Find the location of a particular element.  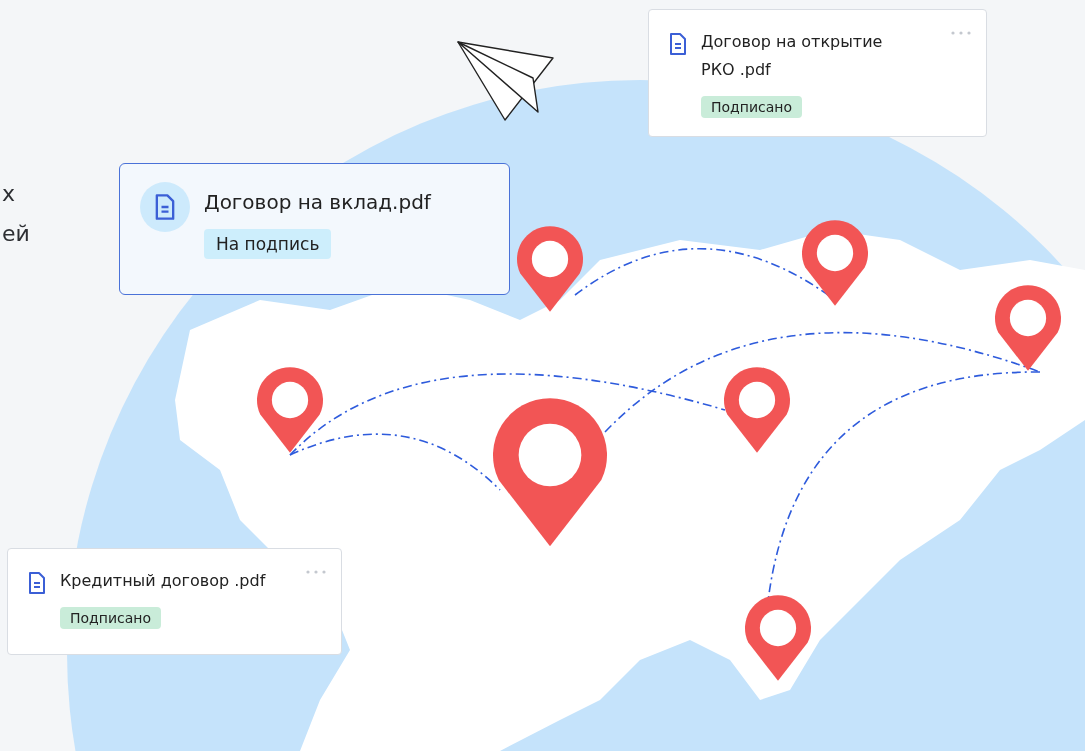

document-card: Кредитный договор .pdf Подписано is located at coordinates (174, 601).